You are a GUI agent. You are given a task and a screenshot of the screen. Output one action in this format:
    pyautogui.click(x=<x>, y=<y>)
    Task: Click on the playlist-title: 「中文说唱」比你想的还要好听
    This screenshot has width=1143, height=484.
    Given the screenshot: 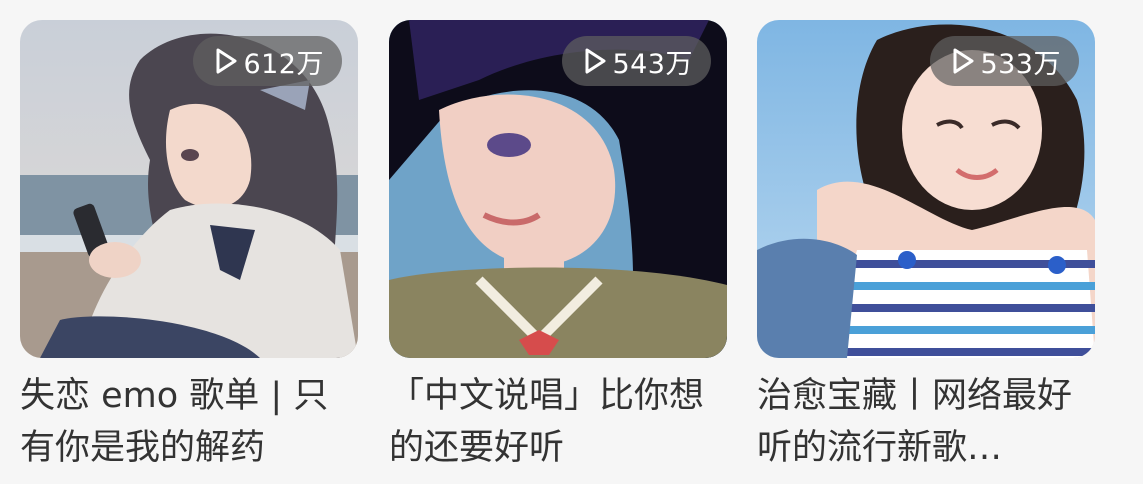 What is the action you would take?
    pyautogui.click(x=558, y=422)
    